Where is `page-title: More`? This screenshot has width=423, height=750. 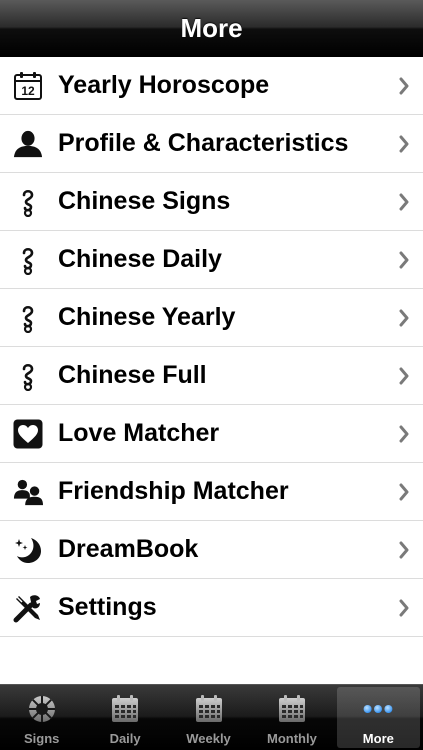
page-title: More is located at coordinates (211, 27).